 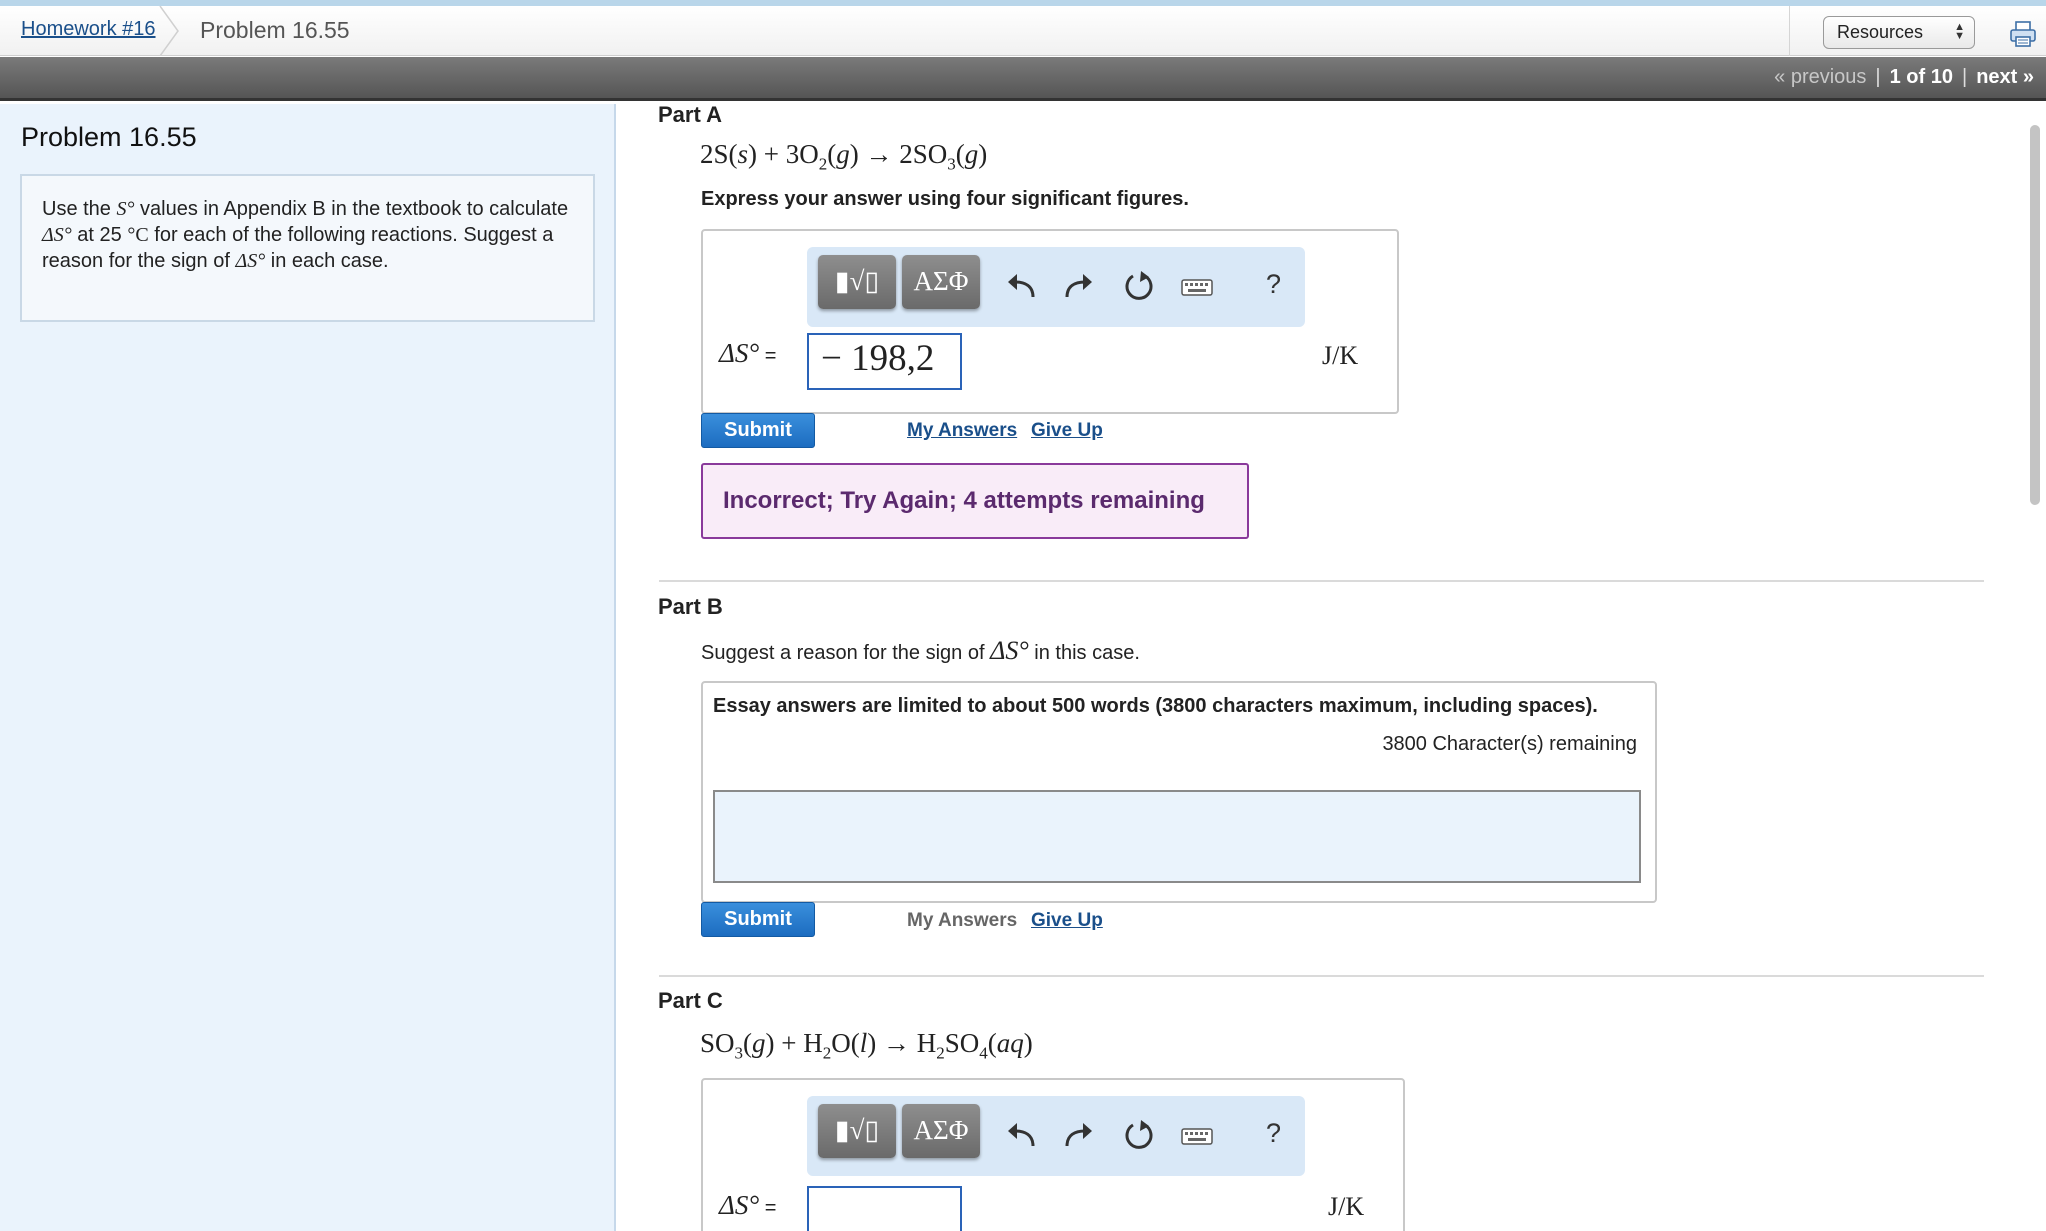 I want to click on problem-title: Problem 16.55, so click(x=109, y=137).